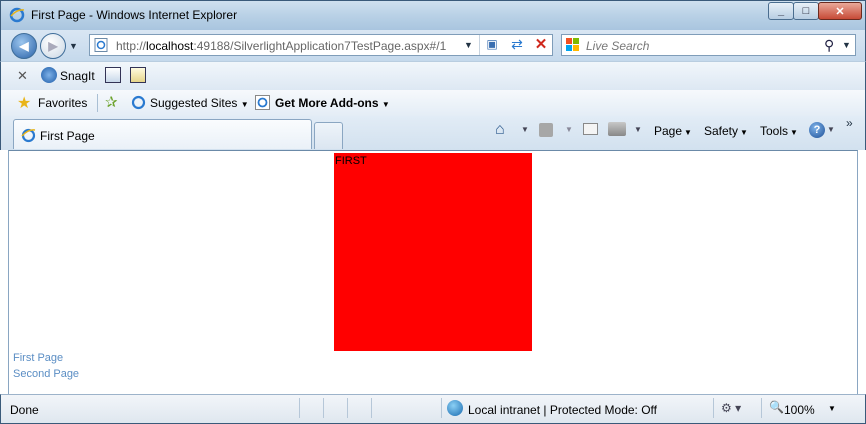 This screenshot has width=866, height=424. I want to click on close-icon: ✕, so click(840, 11).